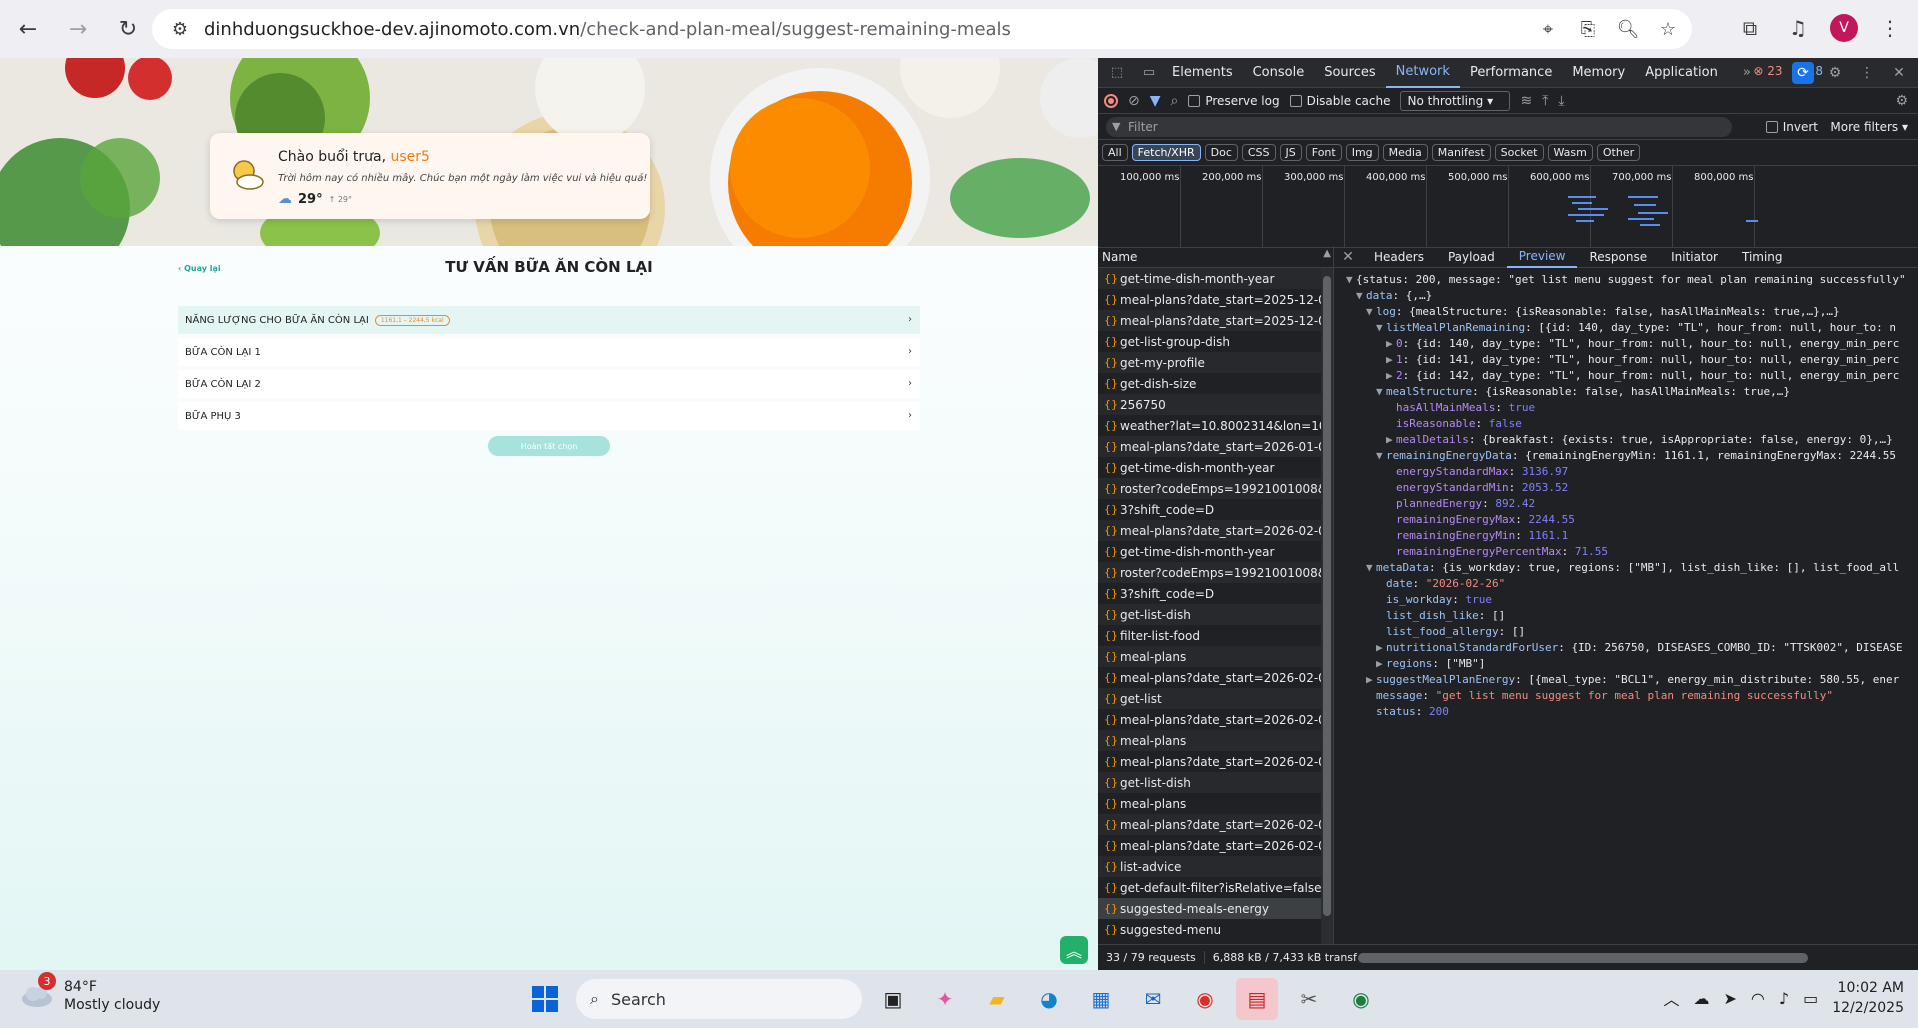 This screenshot has width=1918, height=1028. I want to click on settings-gear-icon: ⚙, so click(1835, 73).